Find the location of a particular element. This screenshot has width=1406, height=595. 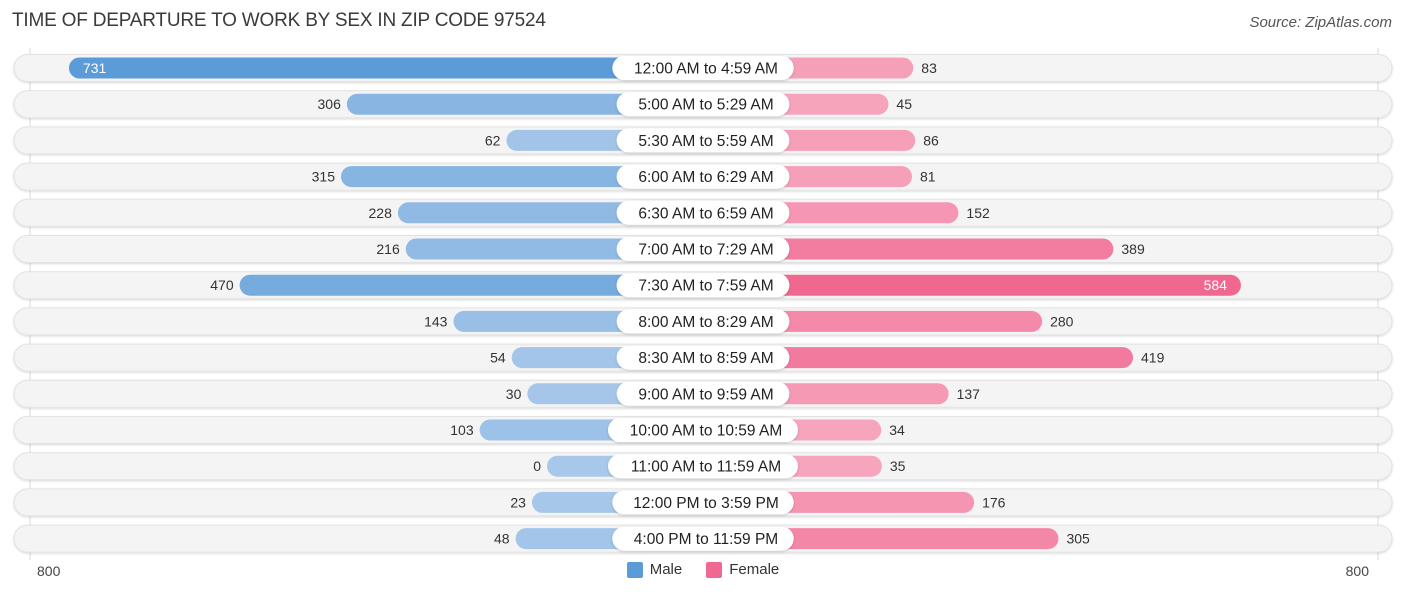

value-label-female: 389 is located at coordinates (1133, 249).